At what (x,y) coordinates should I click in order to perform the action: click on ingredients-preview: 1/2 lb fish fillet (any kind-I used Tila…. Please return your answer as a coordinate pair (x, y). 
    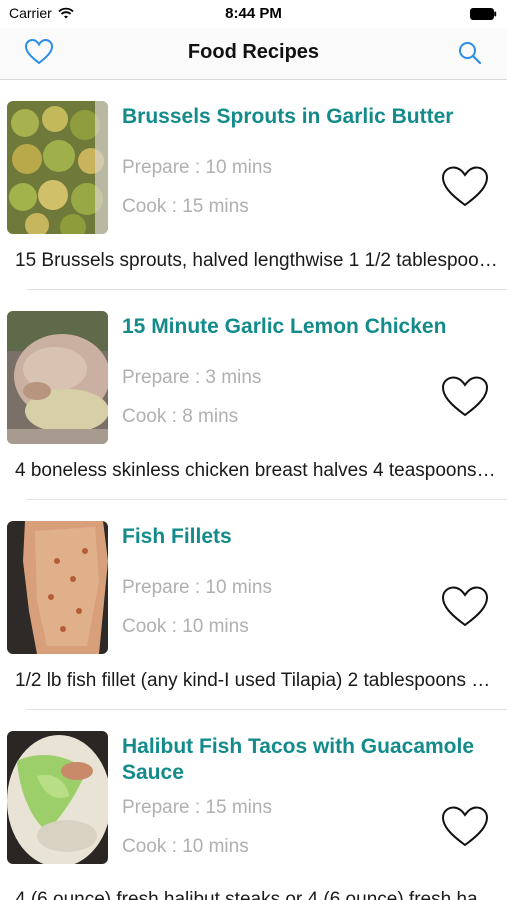
    Looking at the image, I should click on (257, 680).